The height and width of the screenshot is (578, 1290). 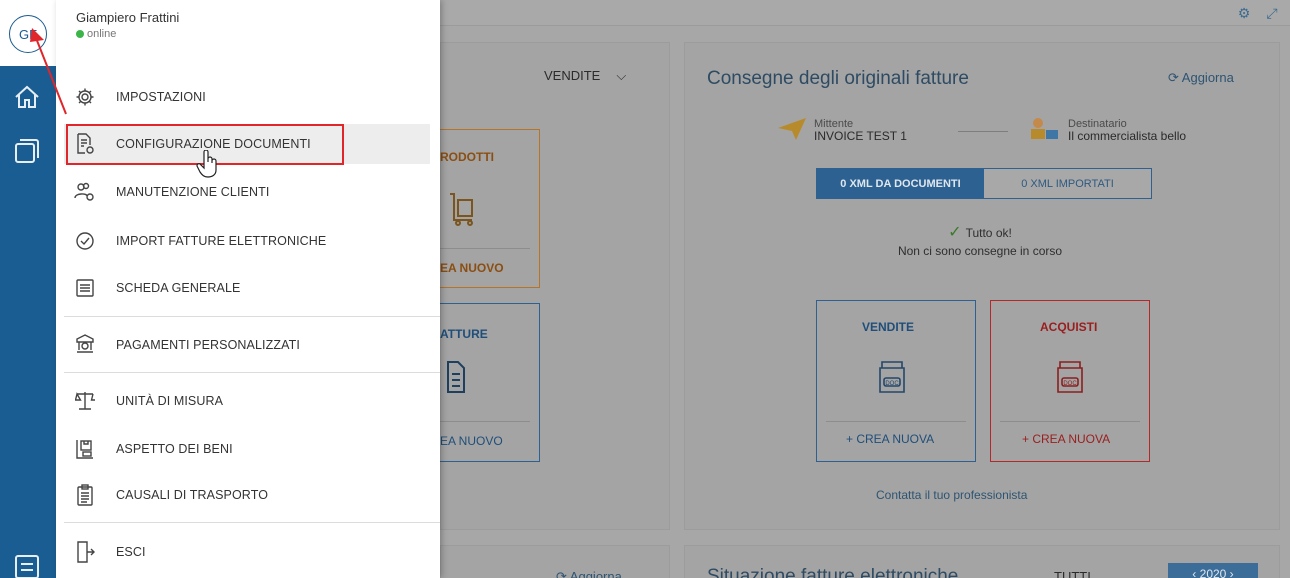 I want to click on menu-item-label: MANUTENZIONE CLIENTI, so click(x=193, y=192).